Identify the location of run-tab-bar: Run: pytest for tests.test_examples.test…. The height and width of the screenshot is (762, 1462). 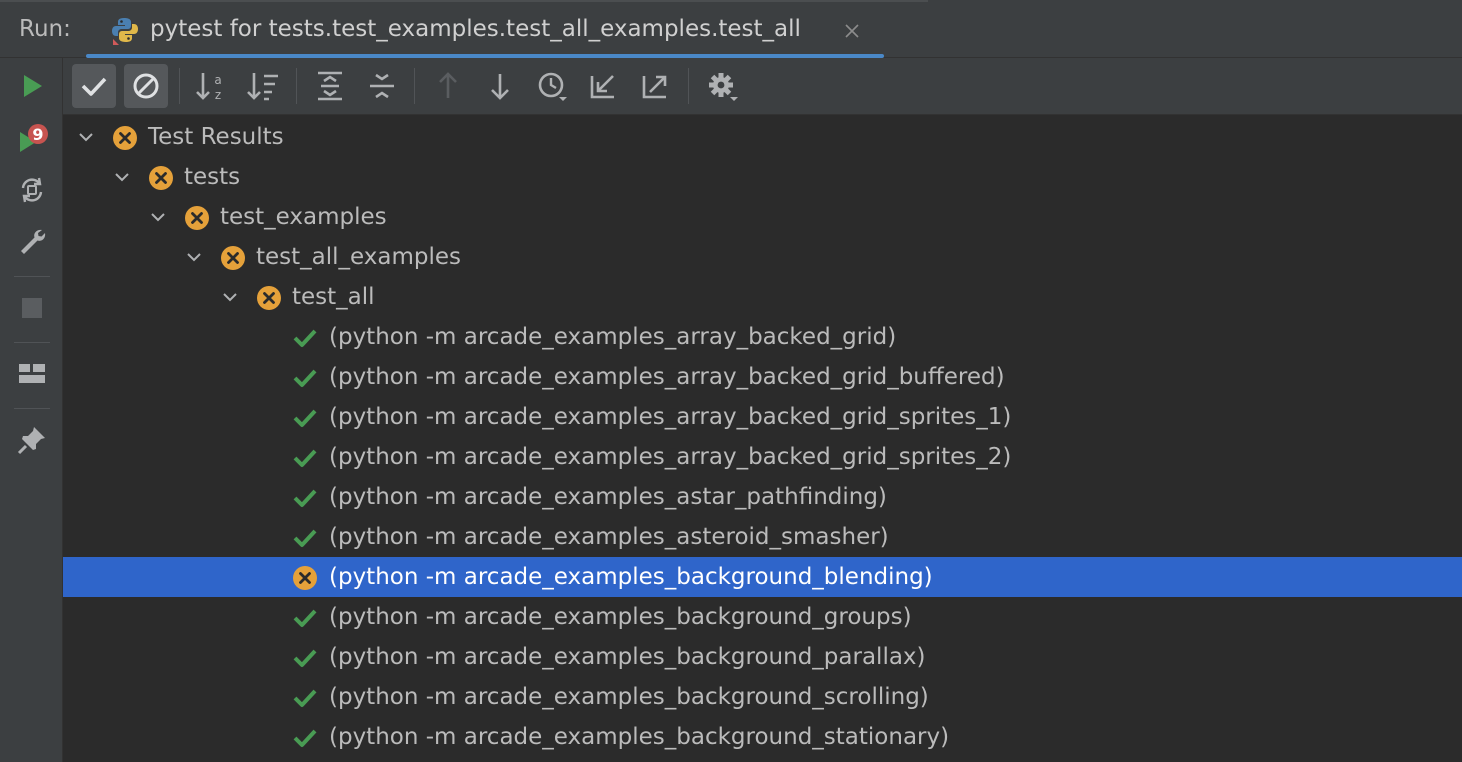
(731, 29).